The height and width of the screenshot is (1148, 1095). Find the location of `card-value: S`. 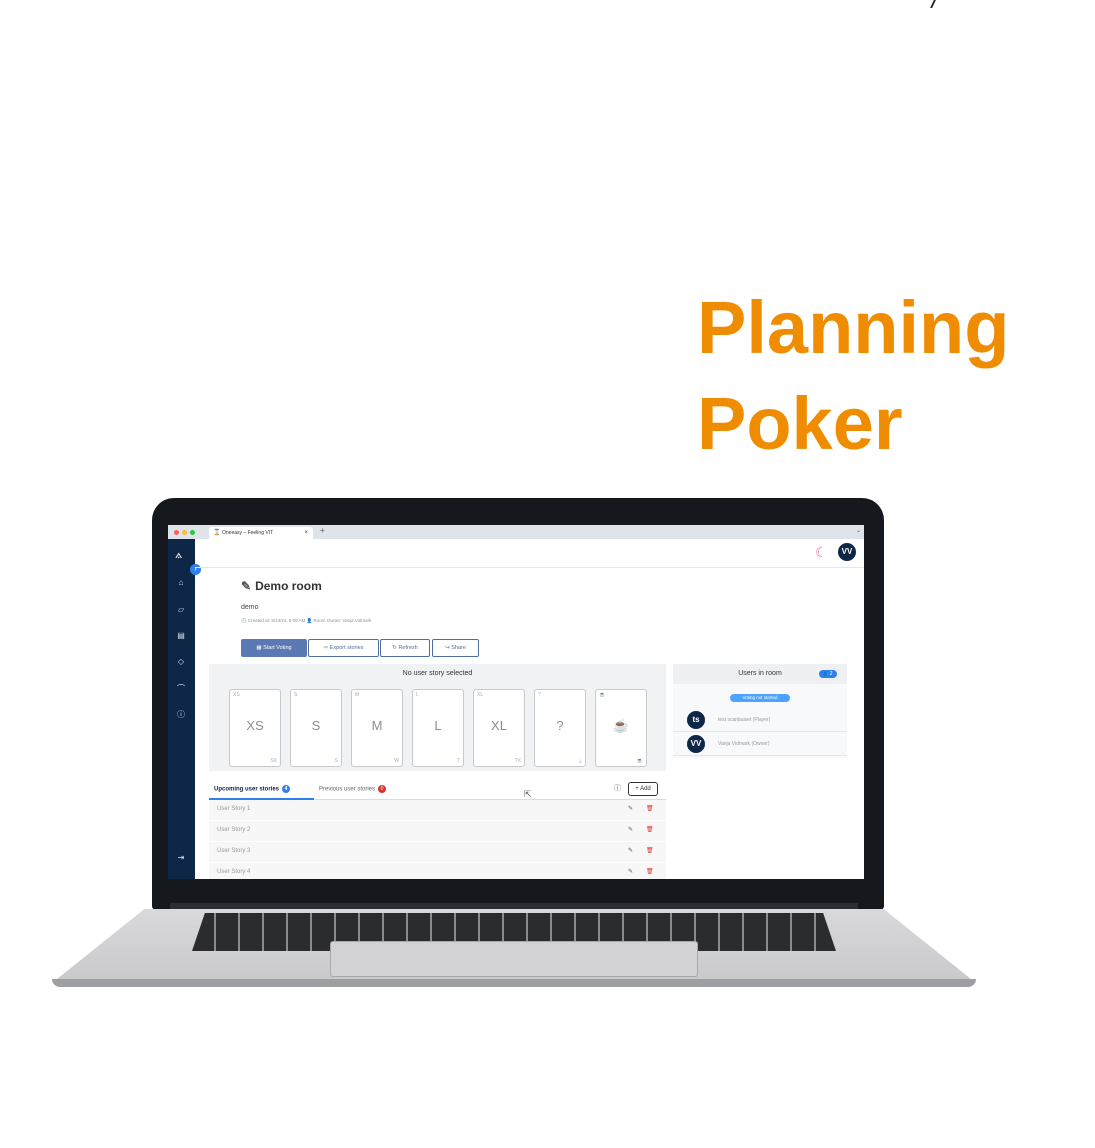

card-value: S is located at coordinates (316, 725).